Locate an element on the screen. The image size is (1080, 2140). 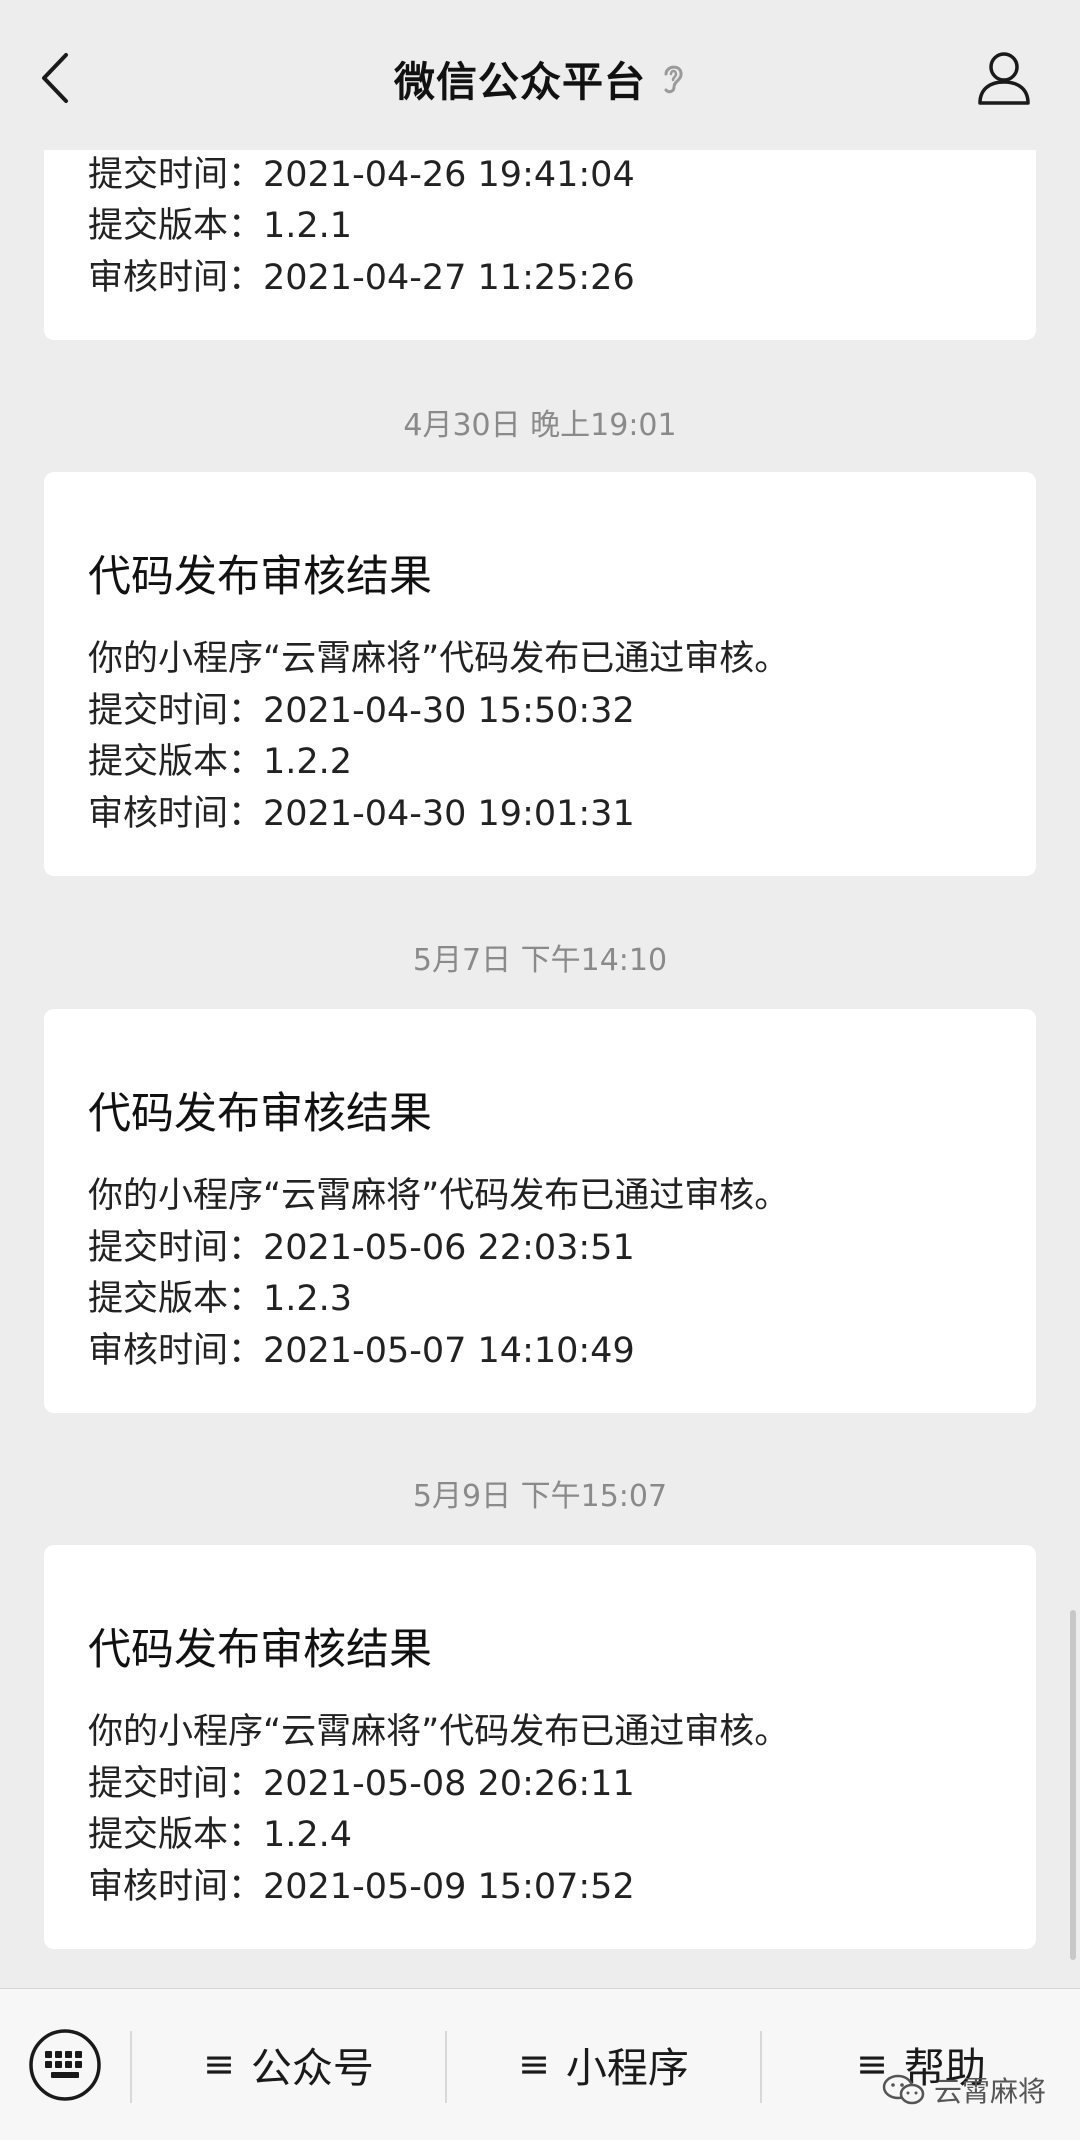
keyboard-toggle-button is located at coordinates (65, 2065).